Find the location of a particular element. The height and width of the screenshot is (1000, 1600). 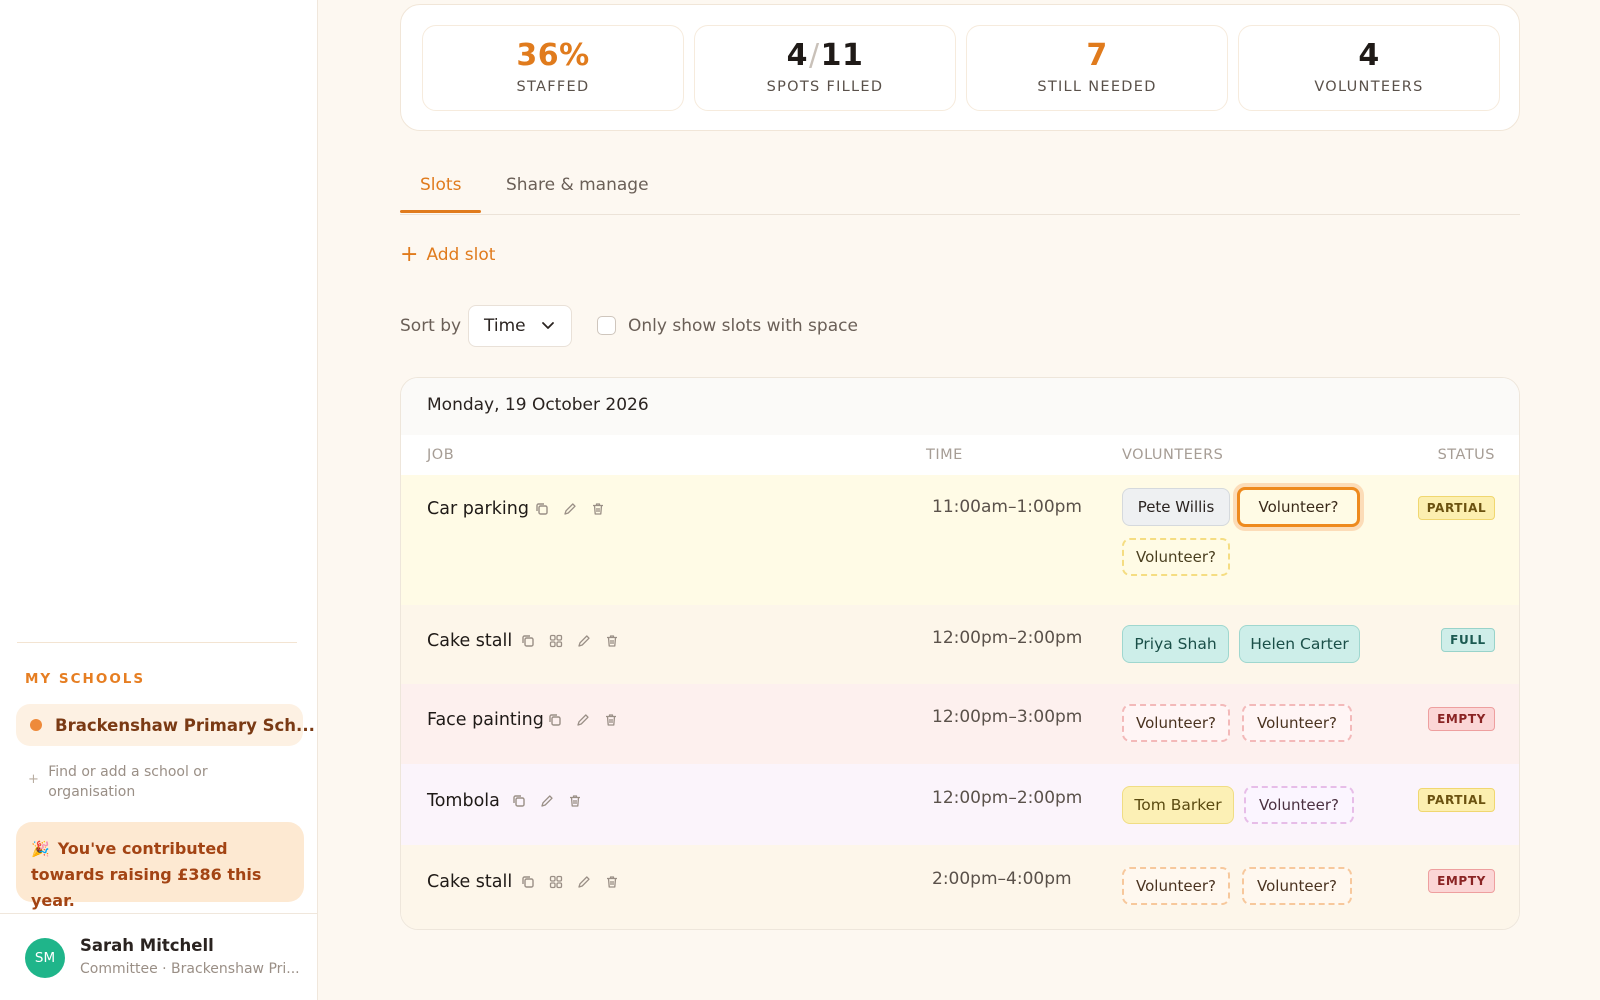

user-divider is located at coordinates (159, 913).